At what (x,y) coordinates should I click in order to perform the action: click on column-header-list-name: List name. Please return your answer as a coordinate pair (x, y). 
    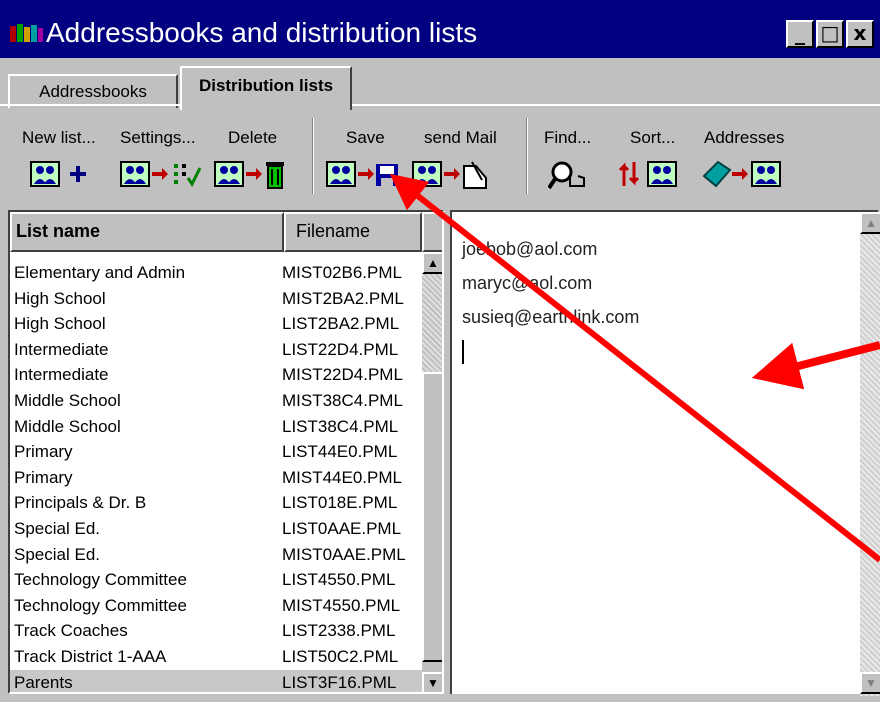
    Looking at the image, I should click on (147, 232).